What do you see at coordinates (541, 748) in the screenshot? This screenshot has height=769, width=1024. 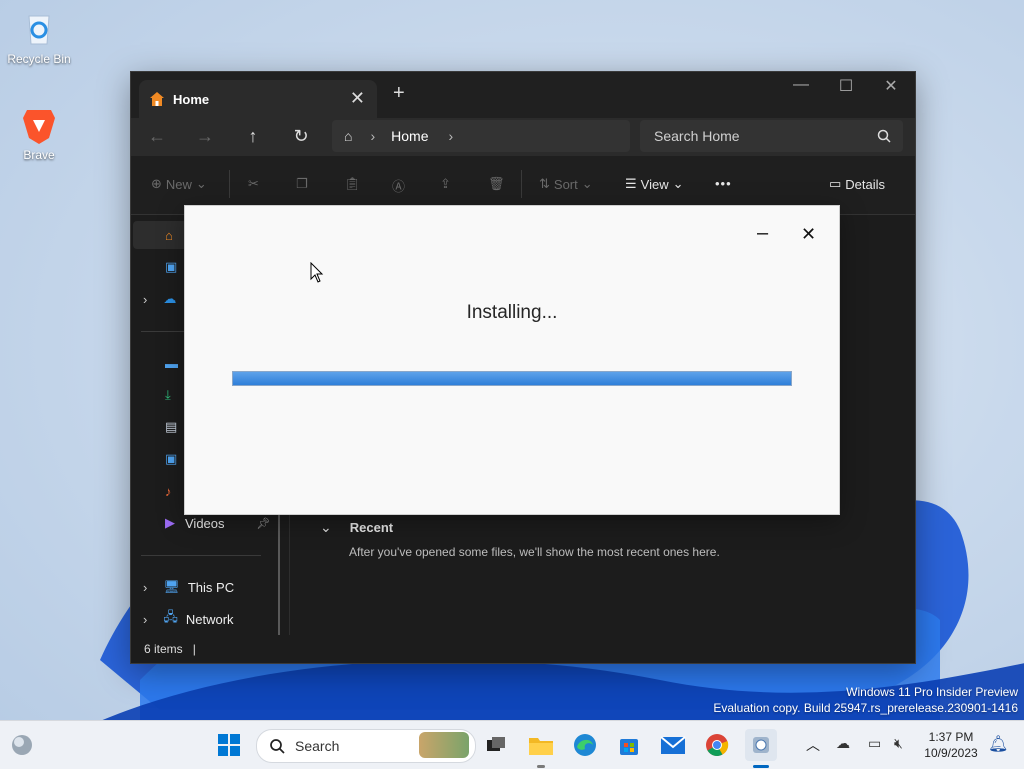 I see `file-explorer-taskbar-icon` at bounding box center [541, 748].